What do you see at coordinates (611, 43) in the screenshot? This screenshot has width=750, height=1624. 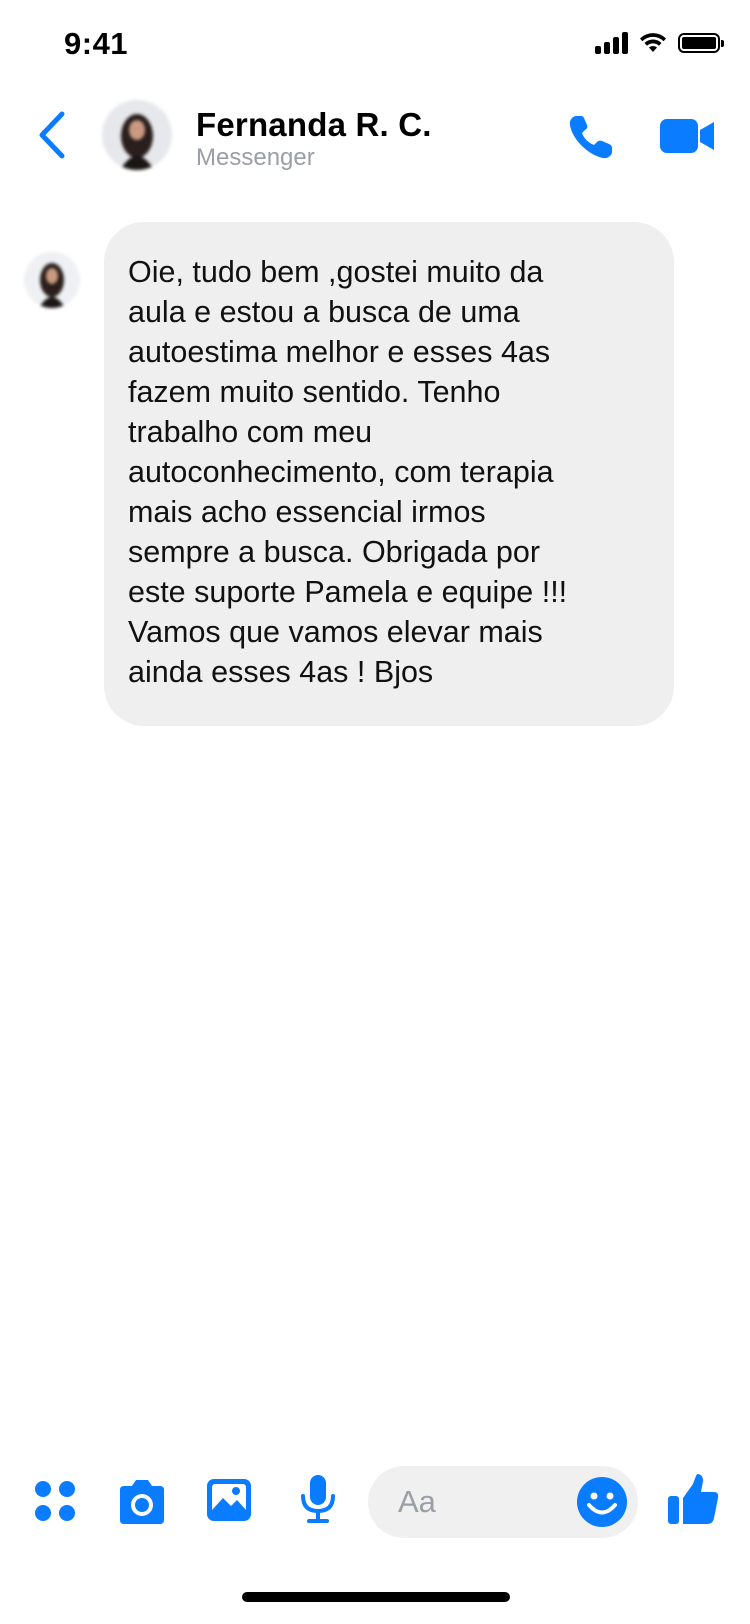 I see `cellular-signal-icon` at bounding box center [611, 43].